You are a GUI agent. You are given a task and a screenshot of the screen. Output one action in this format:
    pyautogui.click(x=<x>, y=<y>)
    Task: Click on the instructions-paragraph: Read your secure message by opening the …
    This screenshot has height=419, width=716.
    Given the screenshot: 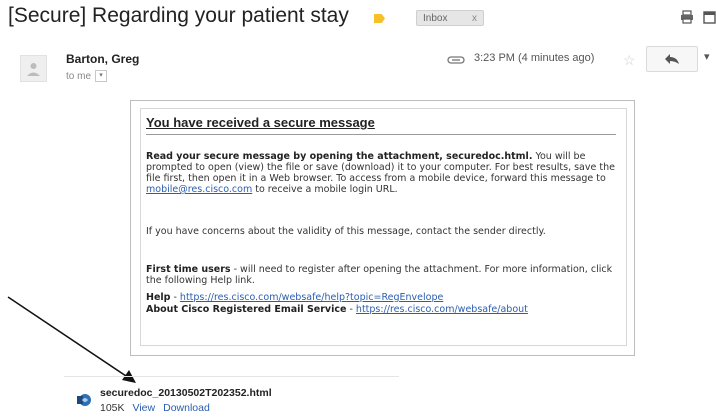 What is the action you would take?
    pyautogui.click(x=383, y=173)
    